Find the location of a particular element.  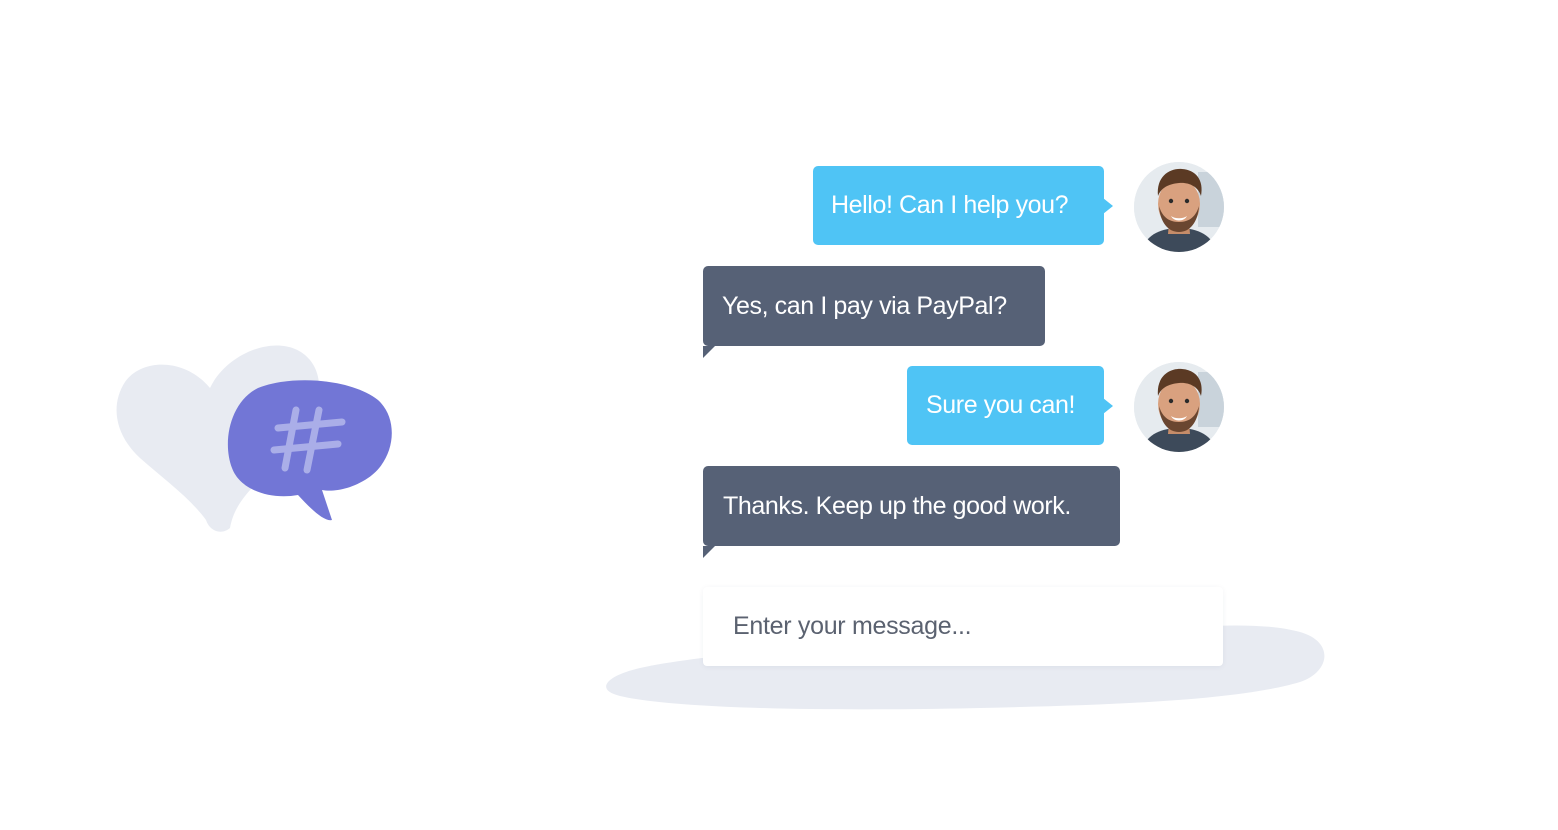

chat-message-user: Thanks. Keep up the good work. is located at coordinates (911, 512).